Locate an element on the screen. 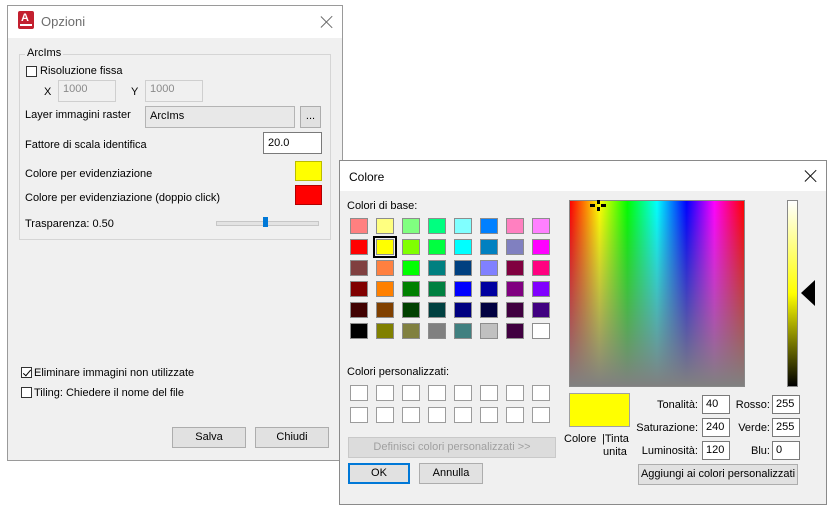  highlight-dbl-label: Colore per evidenziazione (doppio click) is located at coordinates (123, 198).